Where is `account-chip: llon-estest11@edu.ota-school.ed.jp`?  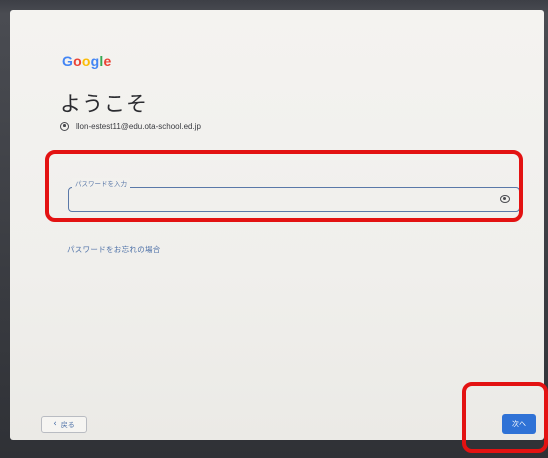 account-chip: llon-estest11@edu.ota-school.ed.jp is located at coordinates (130, 126).